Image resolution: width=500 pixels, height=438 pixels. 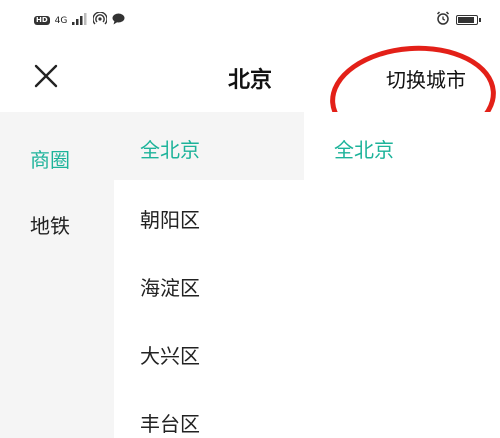 What do you see at coordinates (170, 422) in the screenshot?
I see `district-item-fengtai: 丰台区` at bounding box center [170, 422].